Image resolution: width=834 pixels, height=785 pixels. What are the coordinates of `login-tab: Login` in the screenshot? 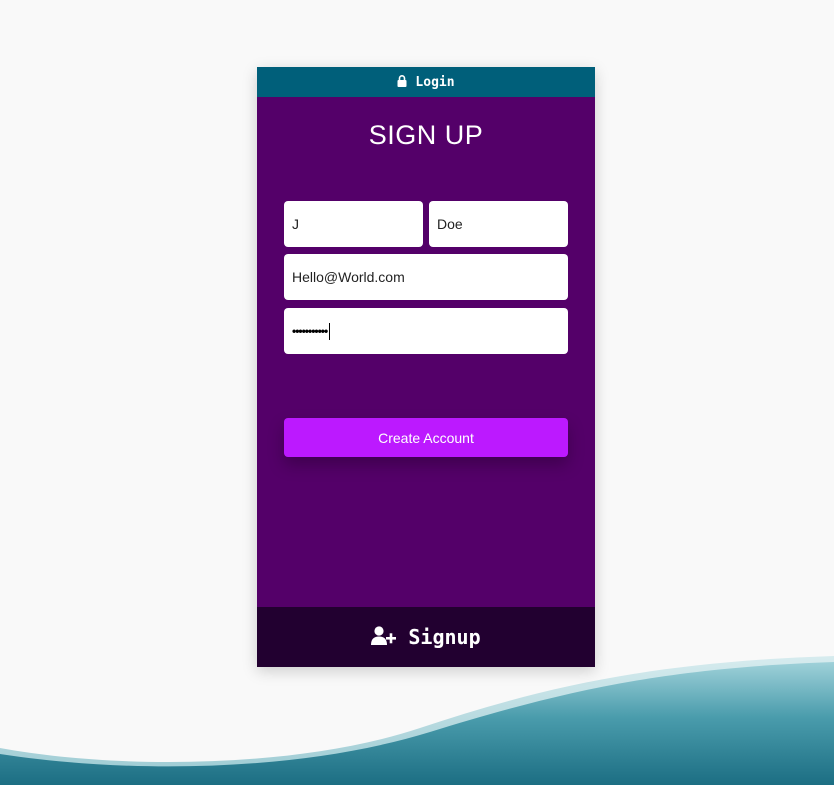 It's located at (426, 82).